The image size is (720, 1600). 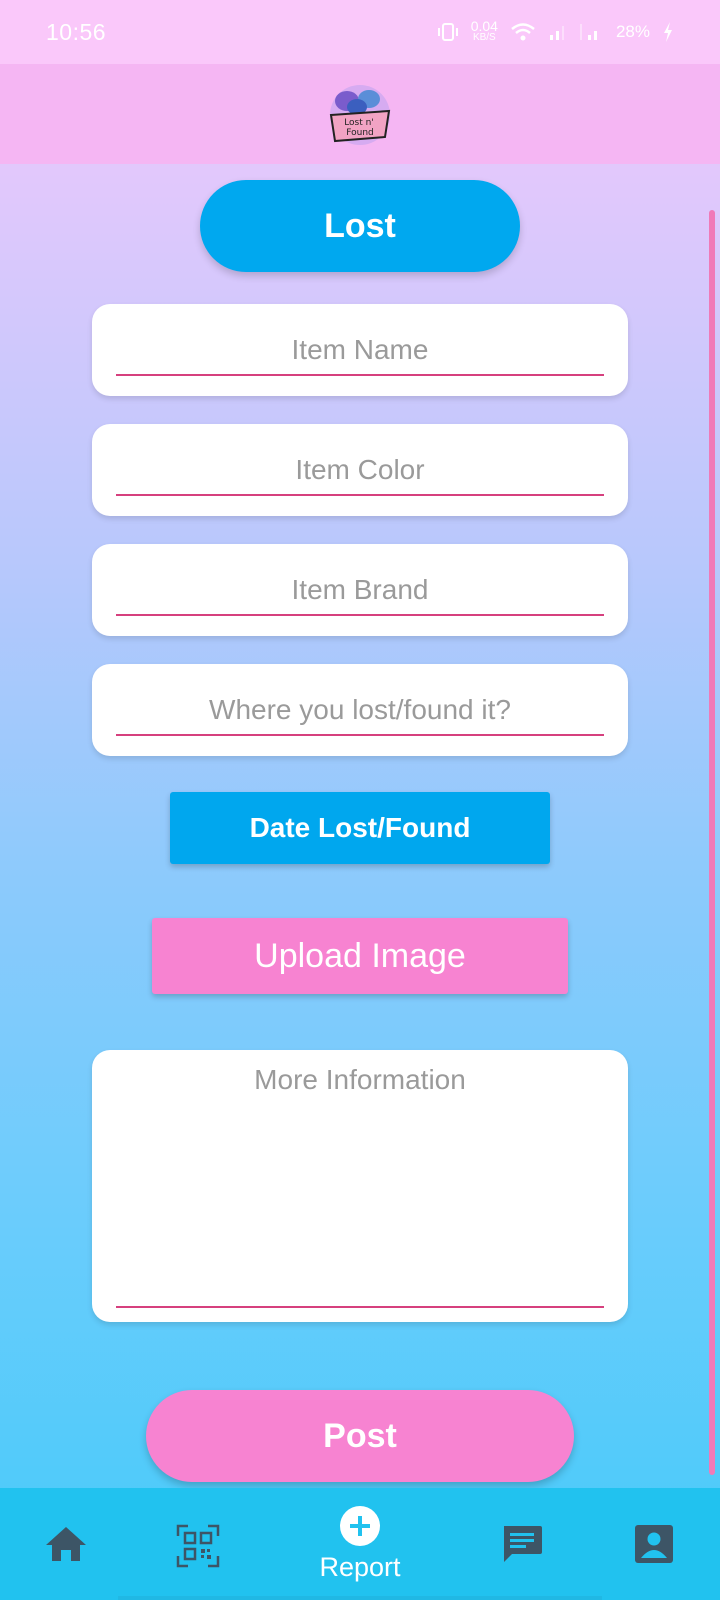 I want to click on nav-bottom-divider, so click(x=360, y=1598).